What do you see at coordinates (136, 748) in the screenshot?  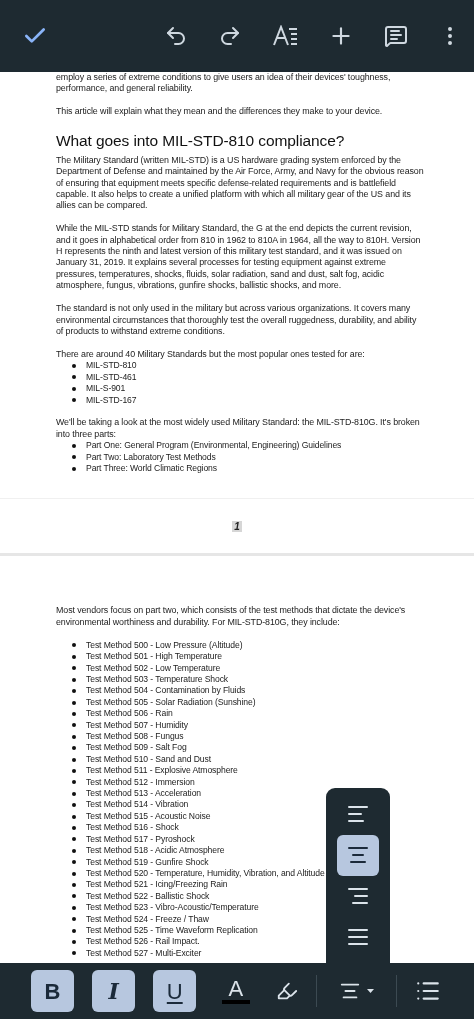 I see `list-item: Test Method 509 - Salt Fog` at bounding box center [136, 748].